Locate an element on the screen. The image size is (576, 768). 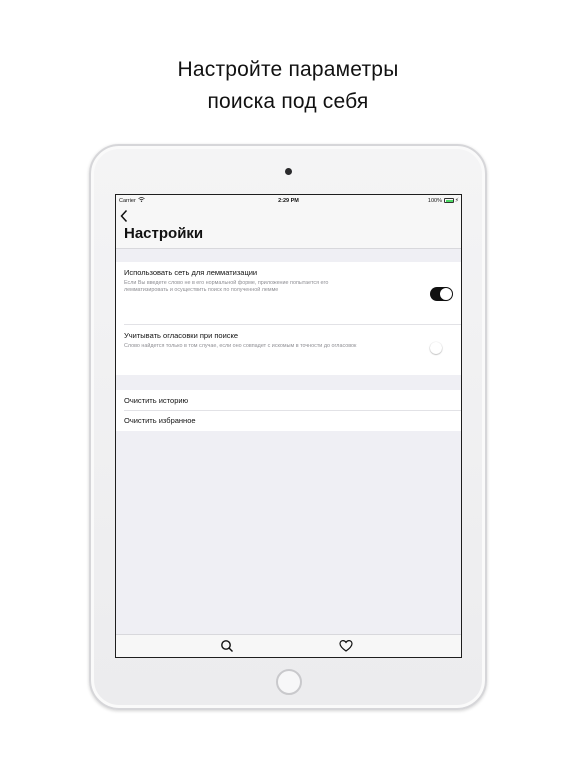
tab-bar is located at coordinates (288, 645).